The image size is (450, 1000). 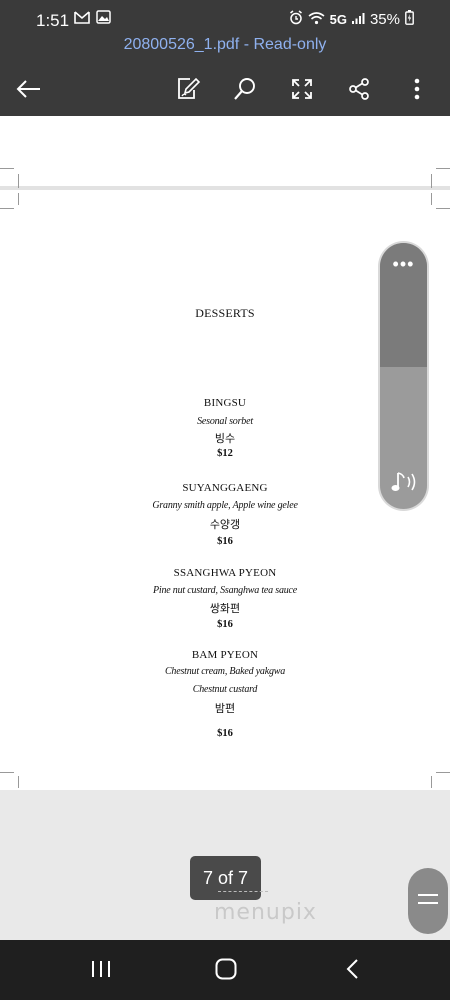 I want to click on search-button, so click(x=245, y=89).